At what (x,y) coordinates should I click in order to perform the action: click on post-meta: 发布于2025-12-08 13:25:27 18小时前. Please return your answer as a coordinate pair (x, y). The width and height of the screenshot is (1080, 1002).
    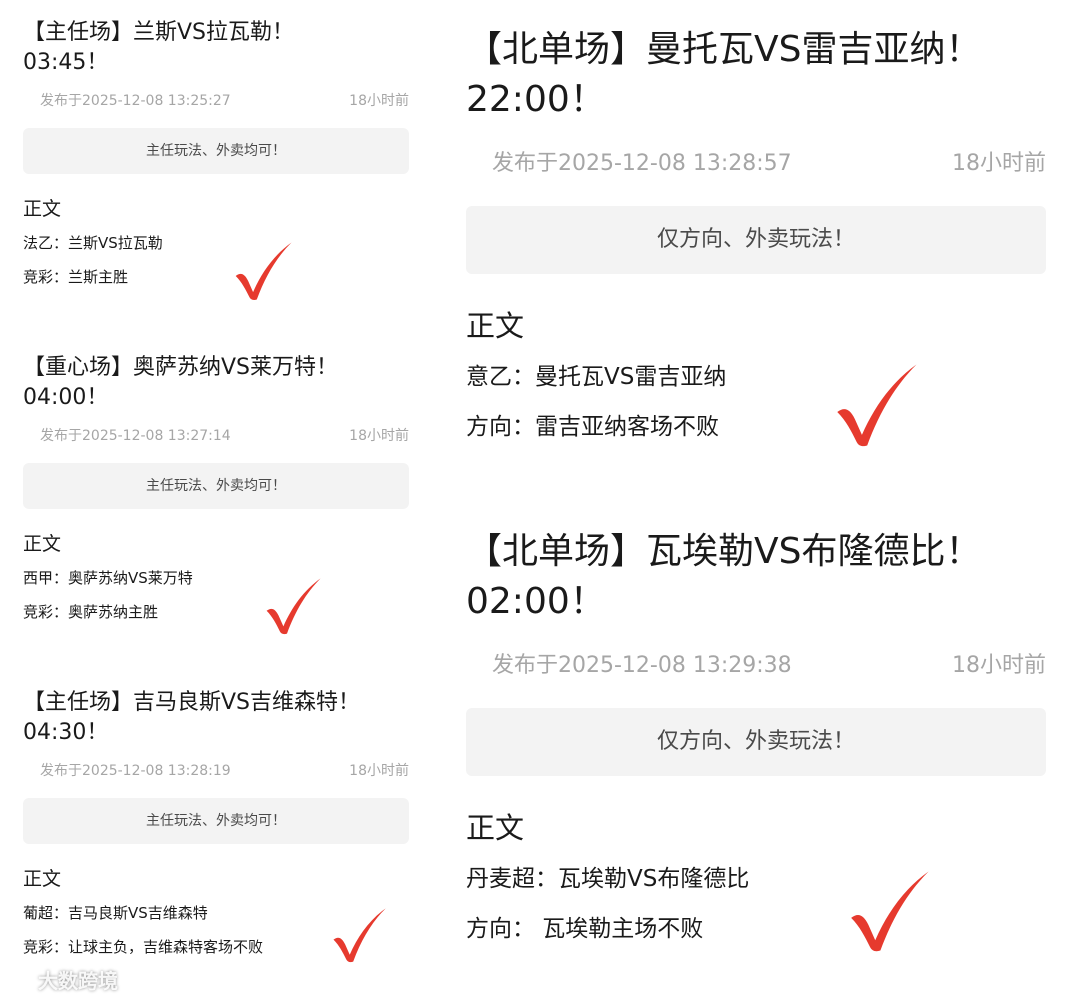
    Looking at the image, I should click on (216, 101).